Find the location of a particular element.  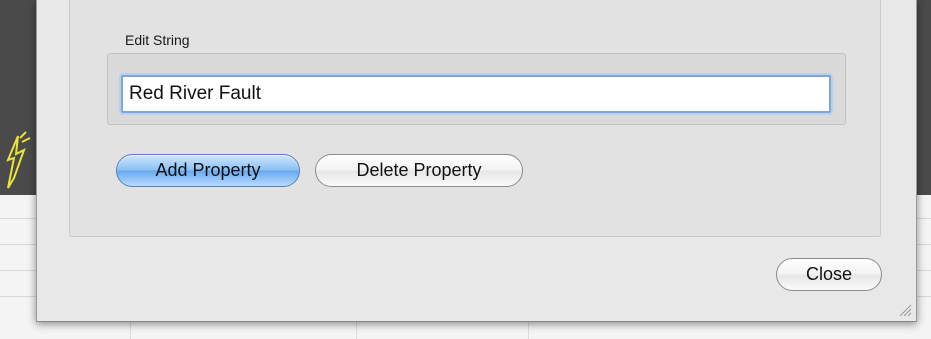

resize-grip-icon is located at coordinates (905, 310).